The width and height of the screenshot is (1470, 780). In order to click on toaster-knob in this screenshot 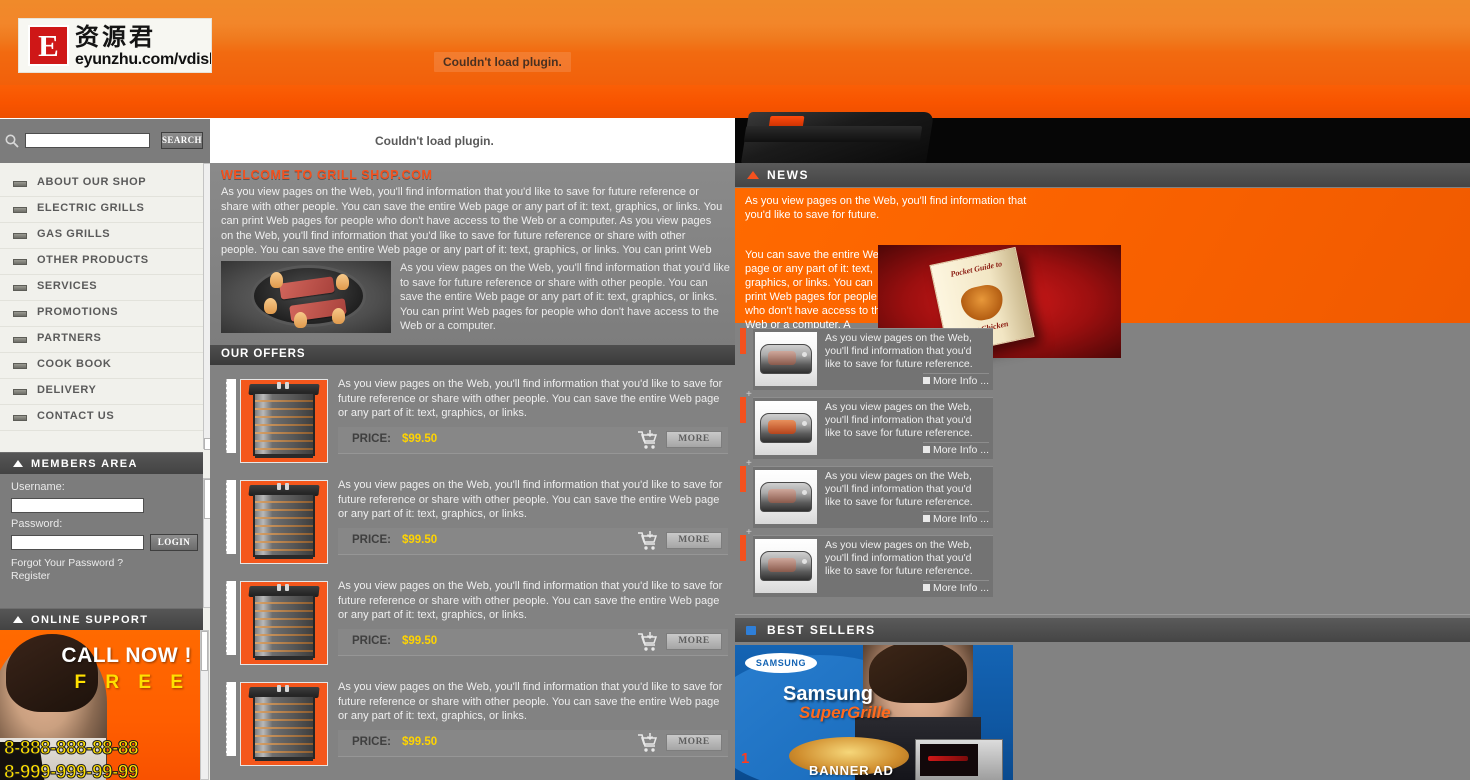, I will do `click(804, 423)`.